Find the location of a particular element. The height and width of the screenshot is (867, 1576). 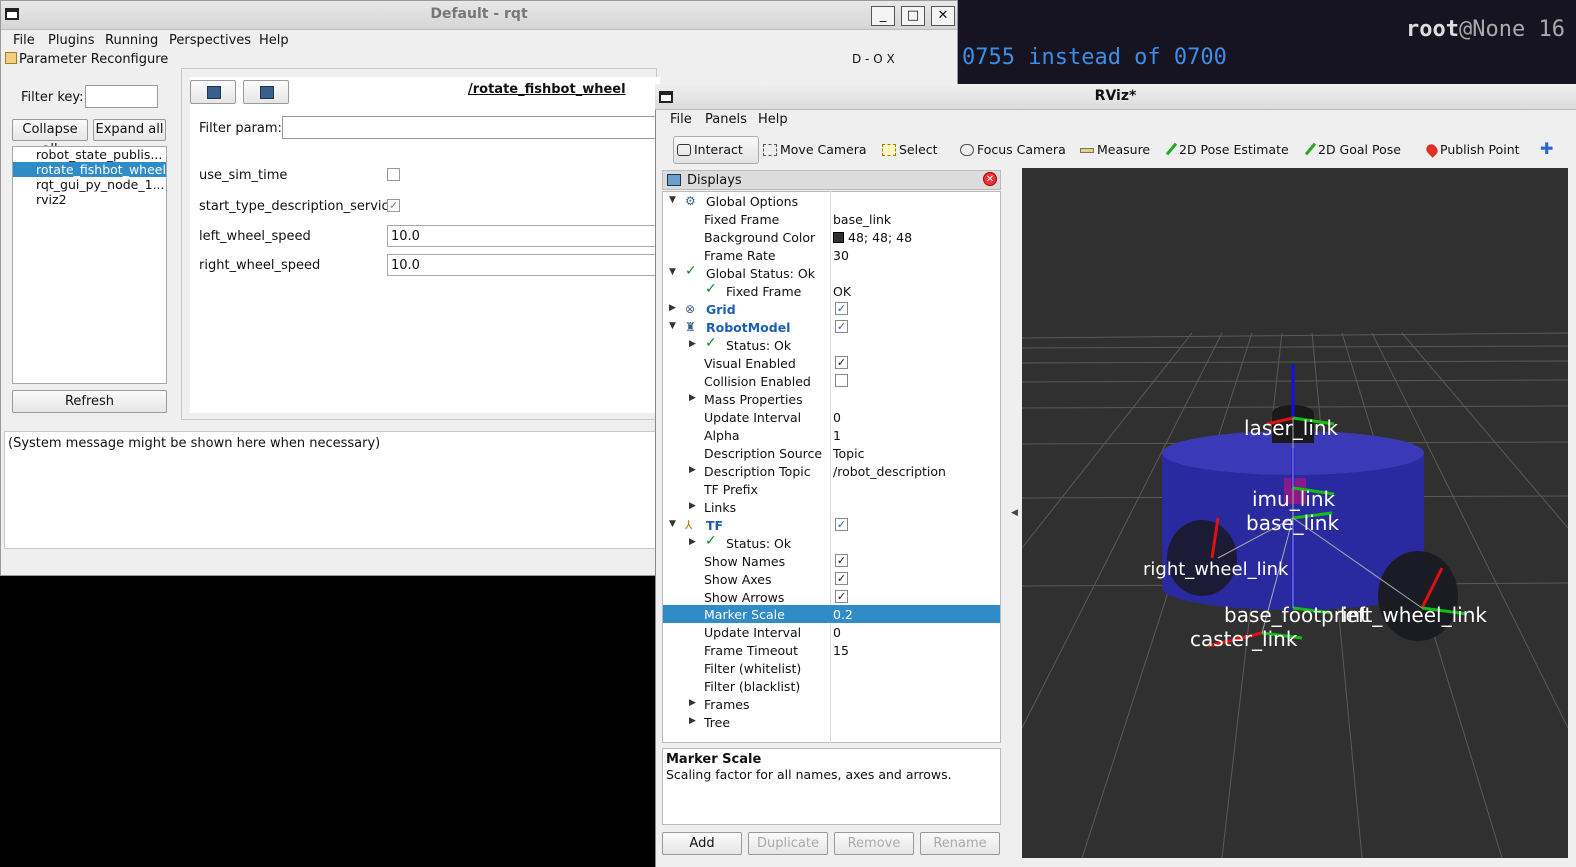

tree-row-frames: ▶ Frames is located at coordinates (831, 704).